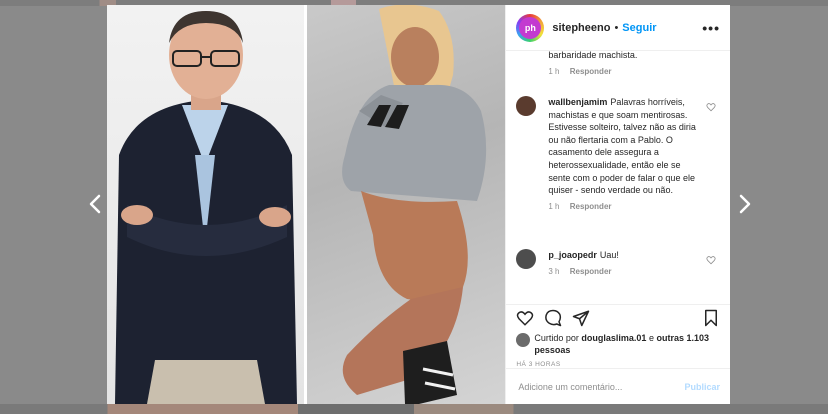 Image resolution: width=828 pixels, height=414 pixels. What do you see at coordinates (414, 409) in the screenshot?
I see `background-feed-bottom` at bounding box center [414, 409].